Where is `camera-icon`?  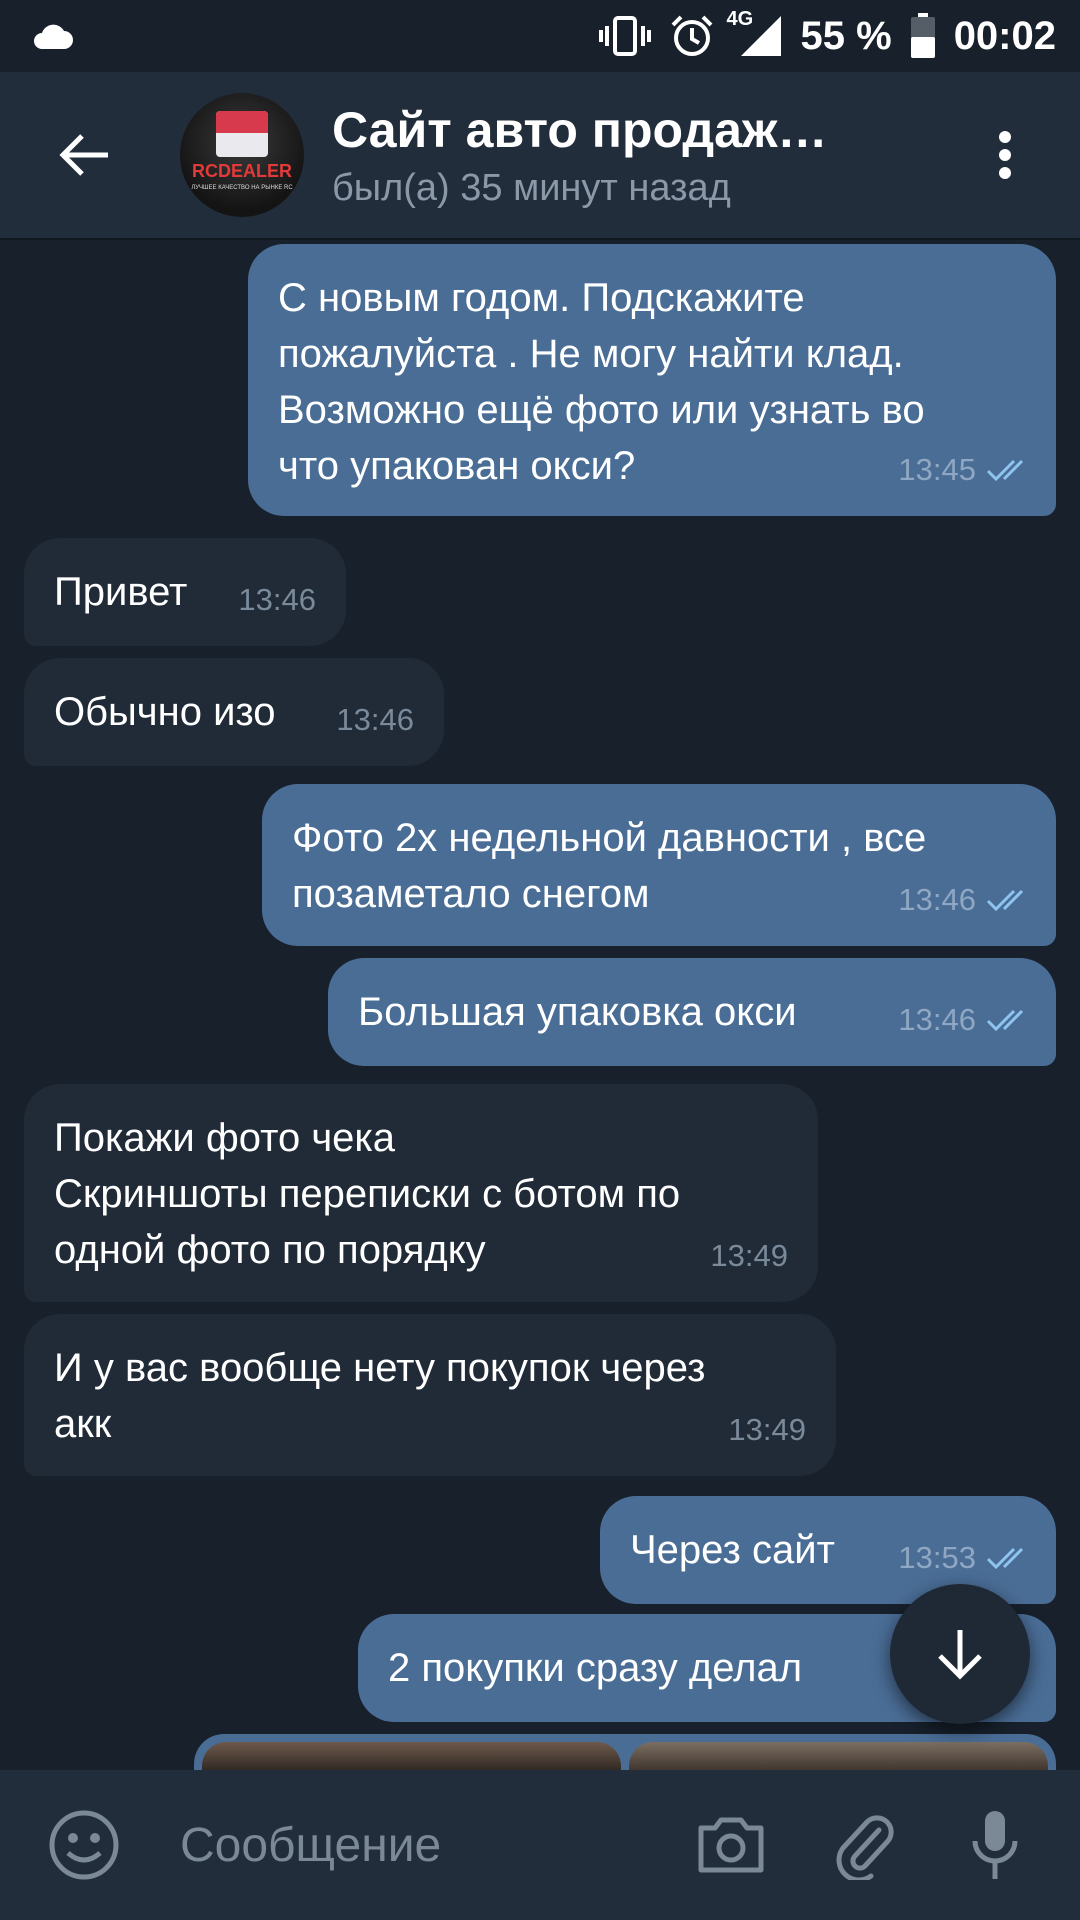
camera-icon is located at coordinates (731, 1845).